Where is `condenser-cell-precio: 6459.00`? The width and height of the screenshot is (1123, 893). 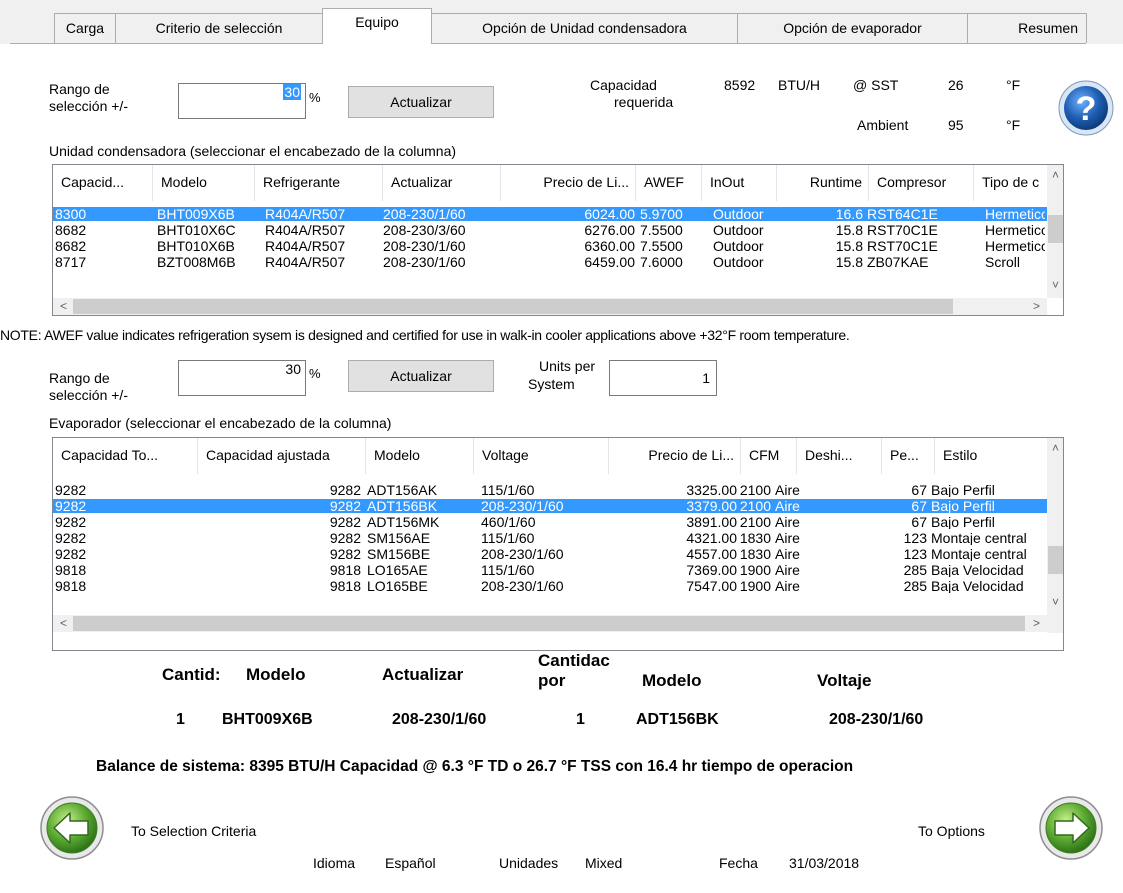 condenser-cell-precio: 6459.00 is located at coordinates (609, 262).